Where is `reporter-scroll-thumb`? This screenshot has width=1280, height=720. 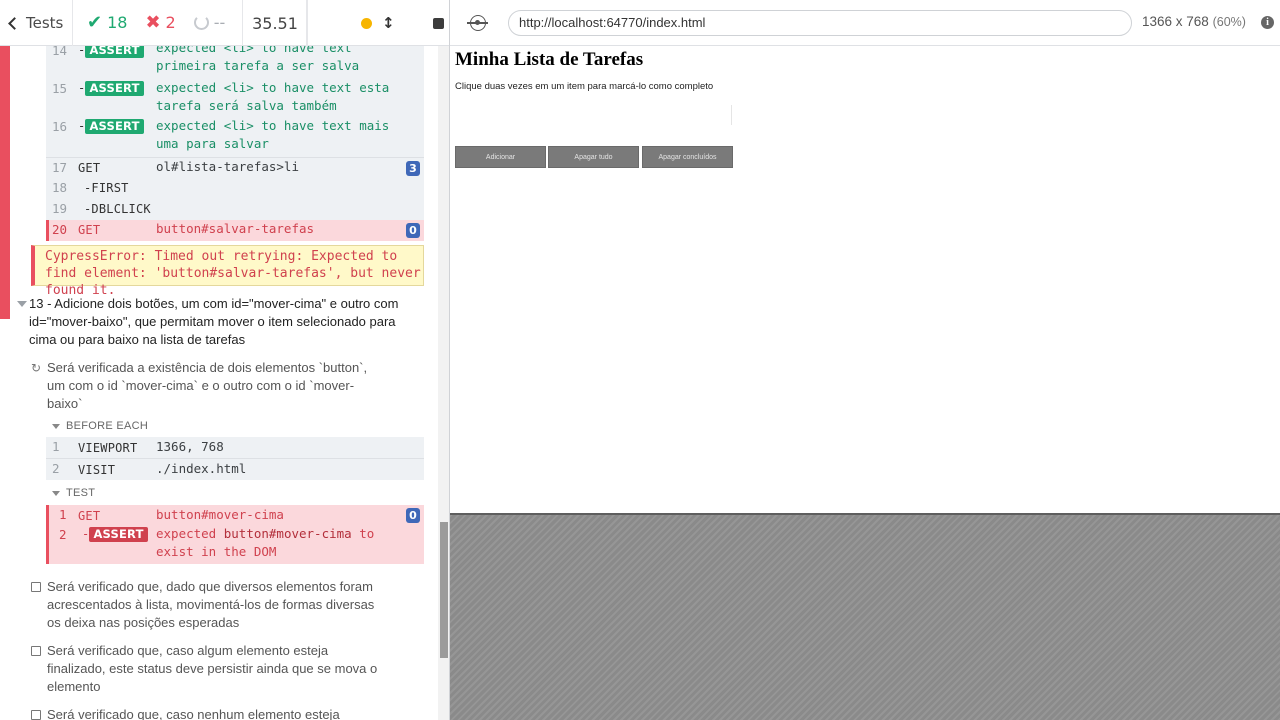 reporter-scroll-thumb is located at coordinates (444, 590).